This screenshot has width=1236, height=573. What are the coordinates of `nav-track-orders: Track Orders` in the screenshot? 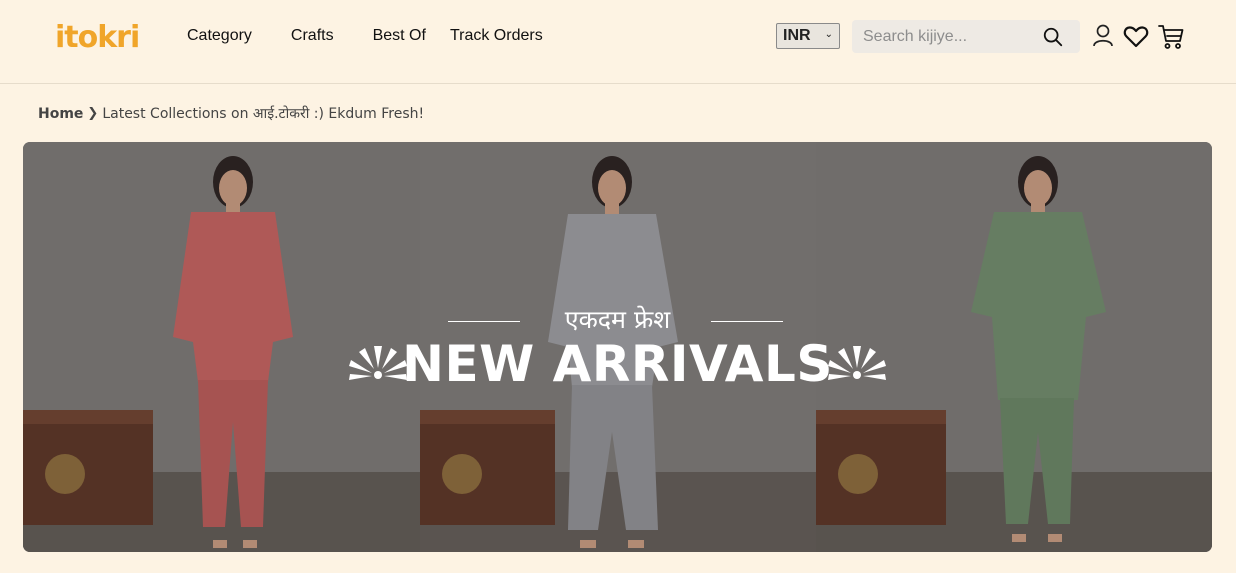 It's located at (496, 36).